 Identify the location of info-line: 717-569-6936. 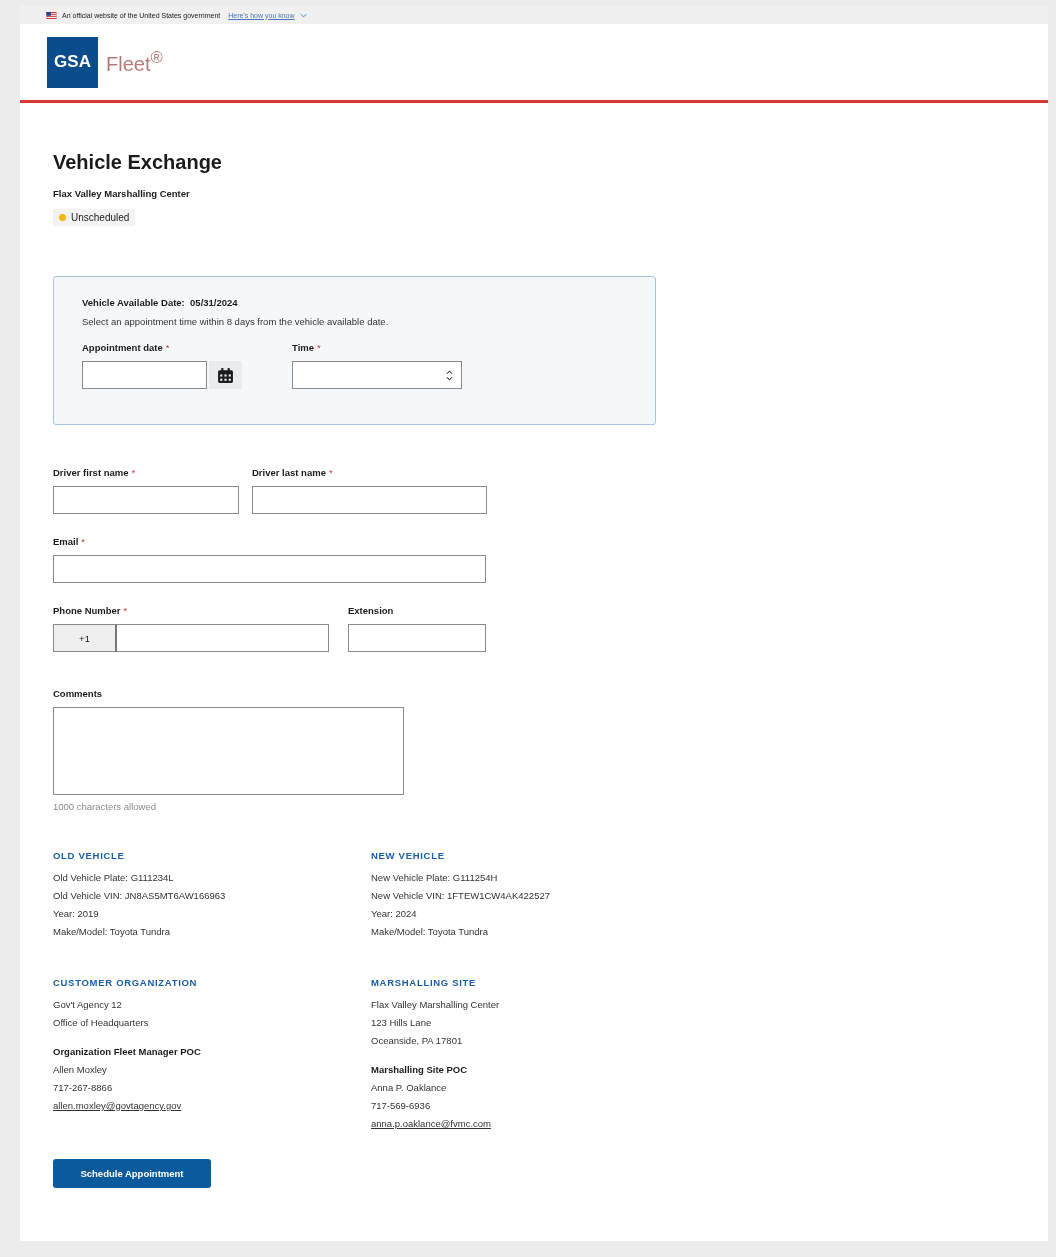
(401, 1106).